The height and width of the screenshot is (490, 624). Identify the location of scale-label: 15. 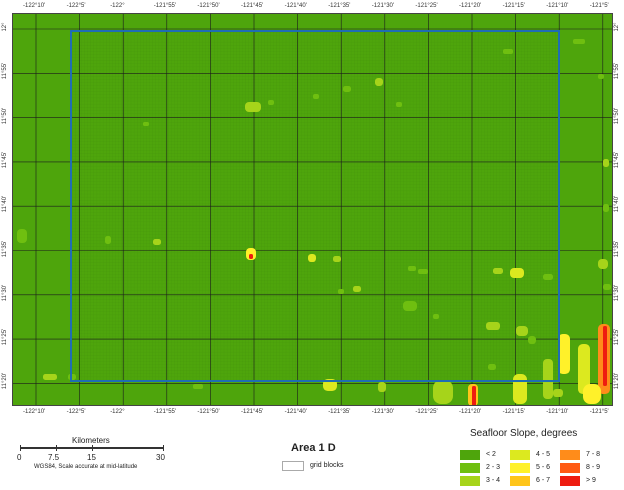
(91, 457).